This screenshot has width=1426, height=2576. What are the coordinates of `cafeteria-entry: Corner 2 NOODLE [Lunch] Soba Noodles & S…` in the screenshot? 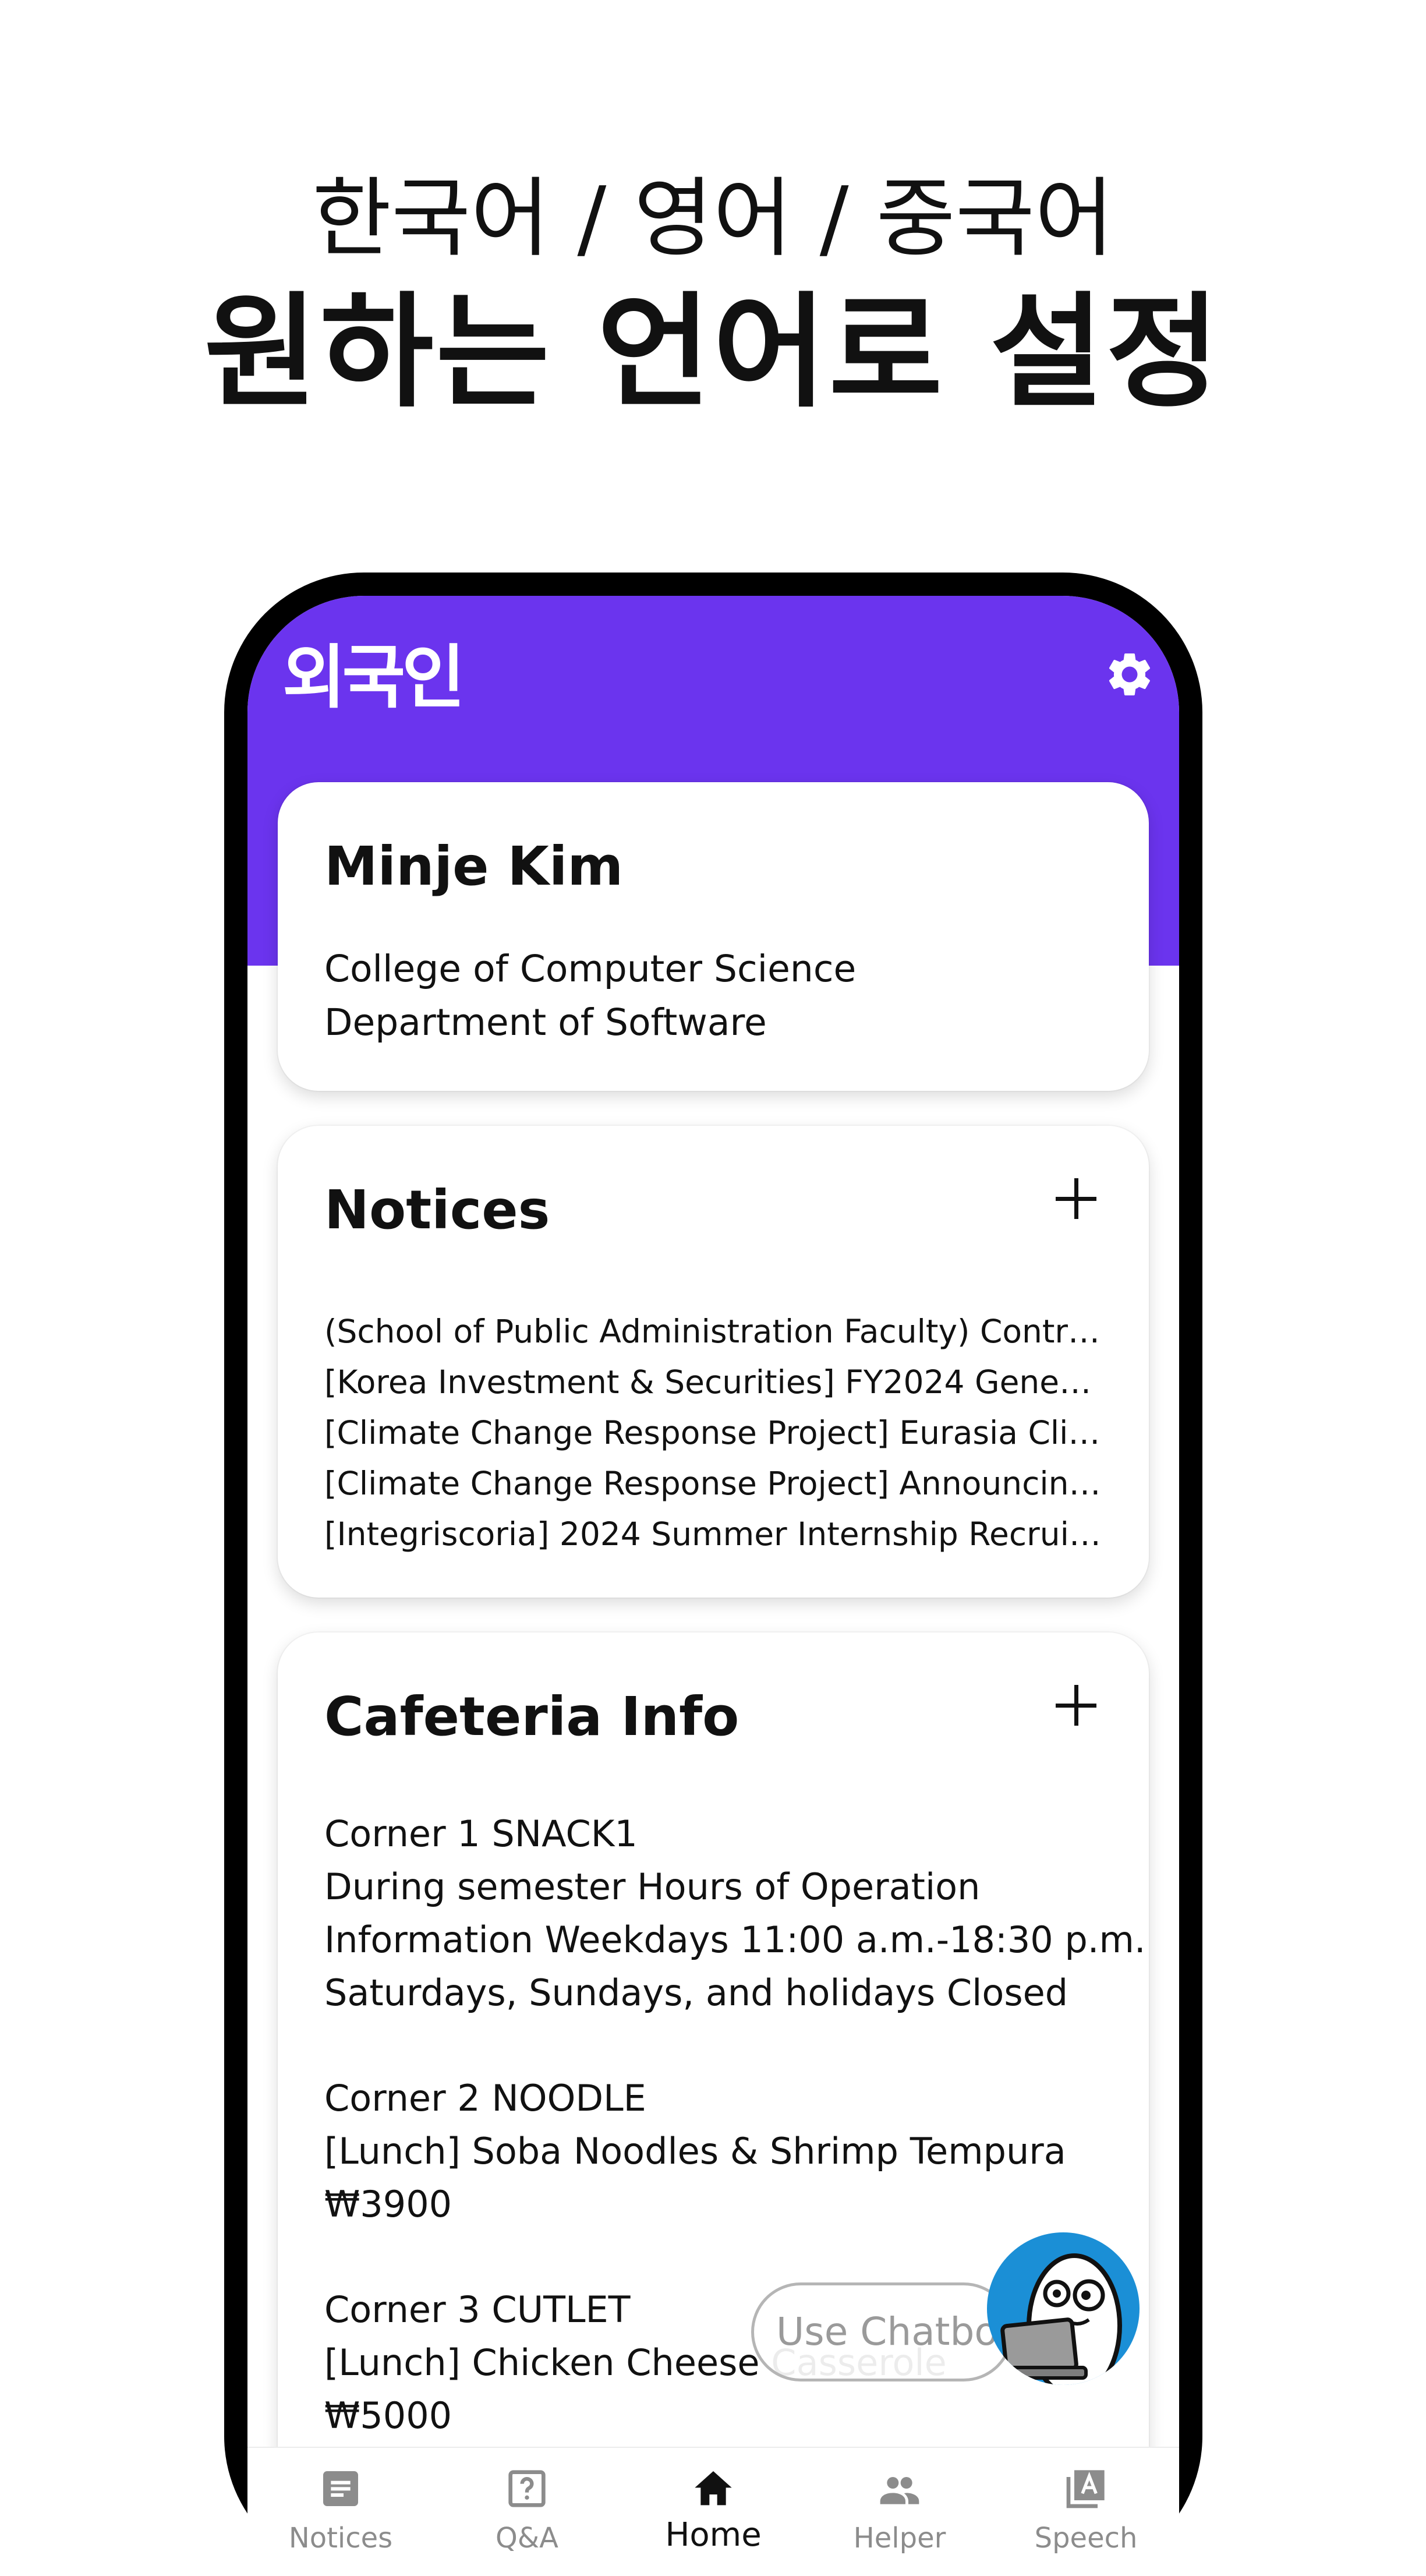 It's located at (713, 2151).